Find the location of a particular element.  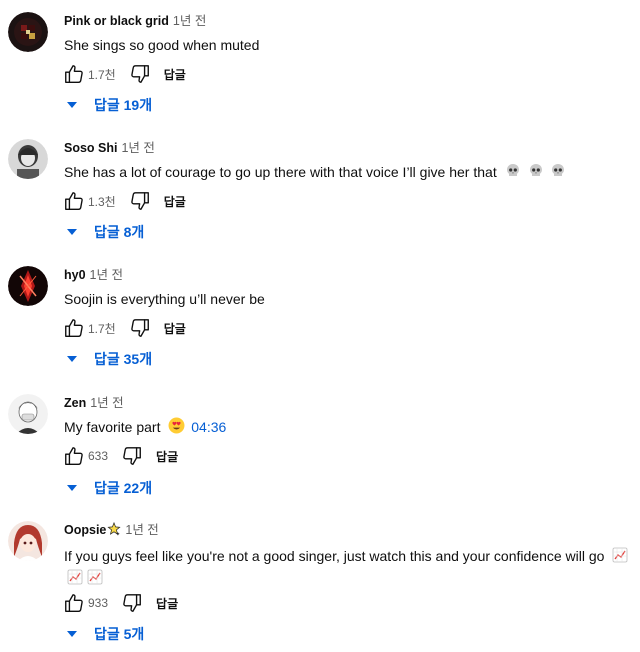

timestamp-link: 04:36 is located at coordinates (208, 427).